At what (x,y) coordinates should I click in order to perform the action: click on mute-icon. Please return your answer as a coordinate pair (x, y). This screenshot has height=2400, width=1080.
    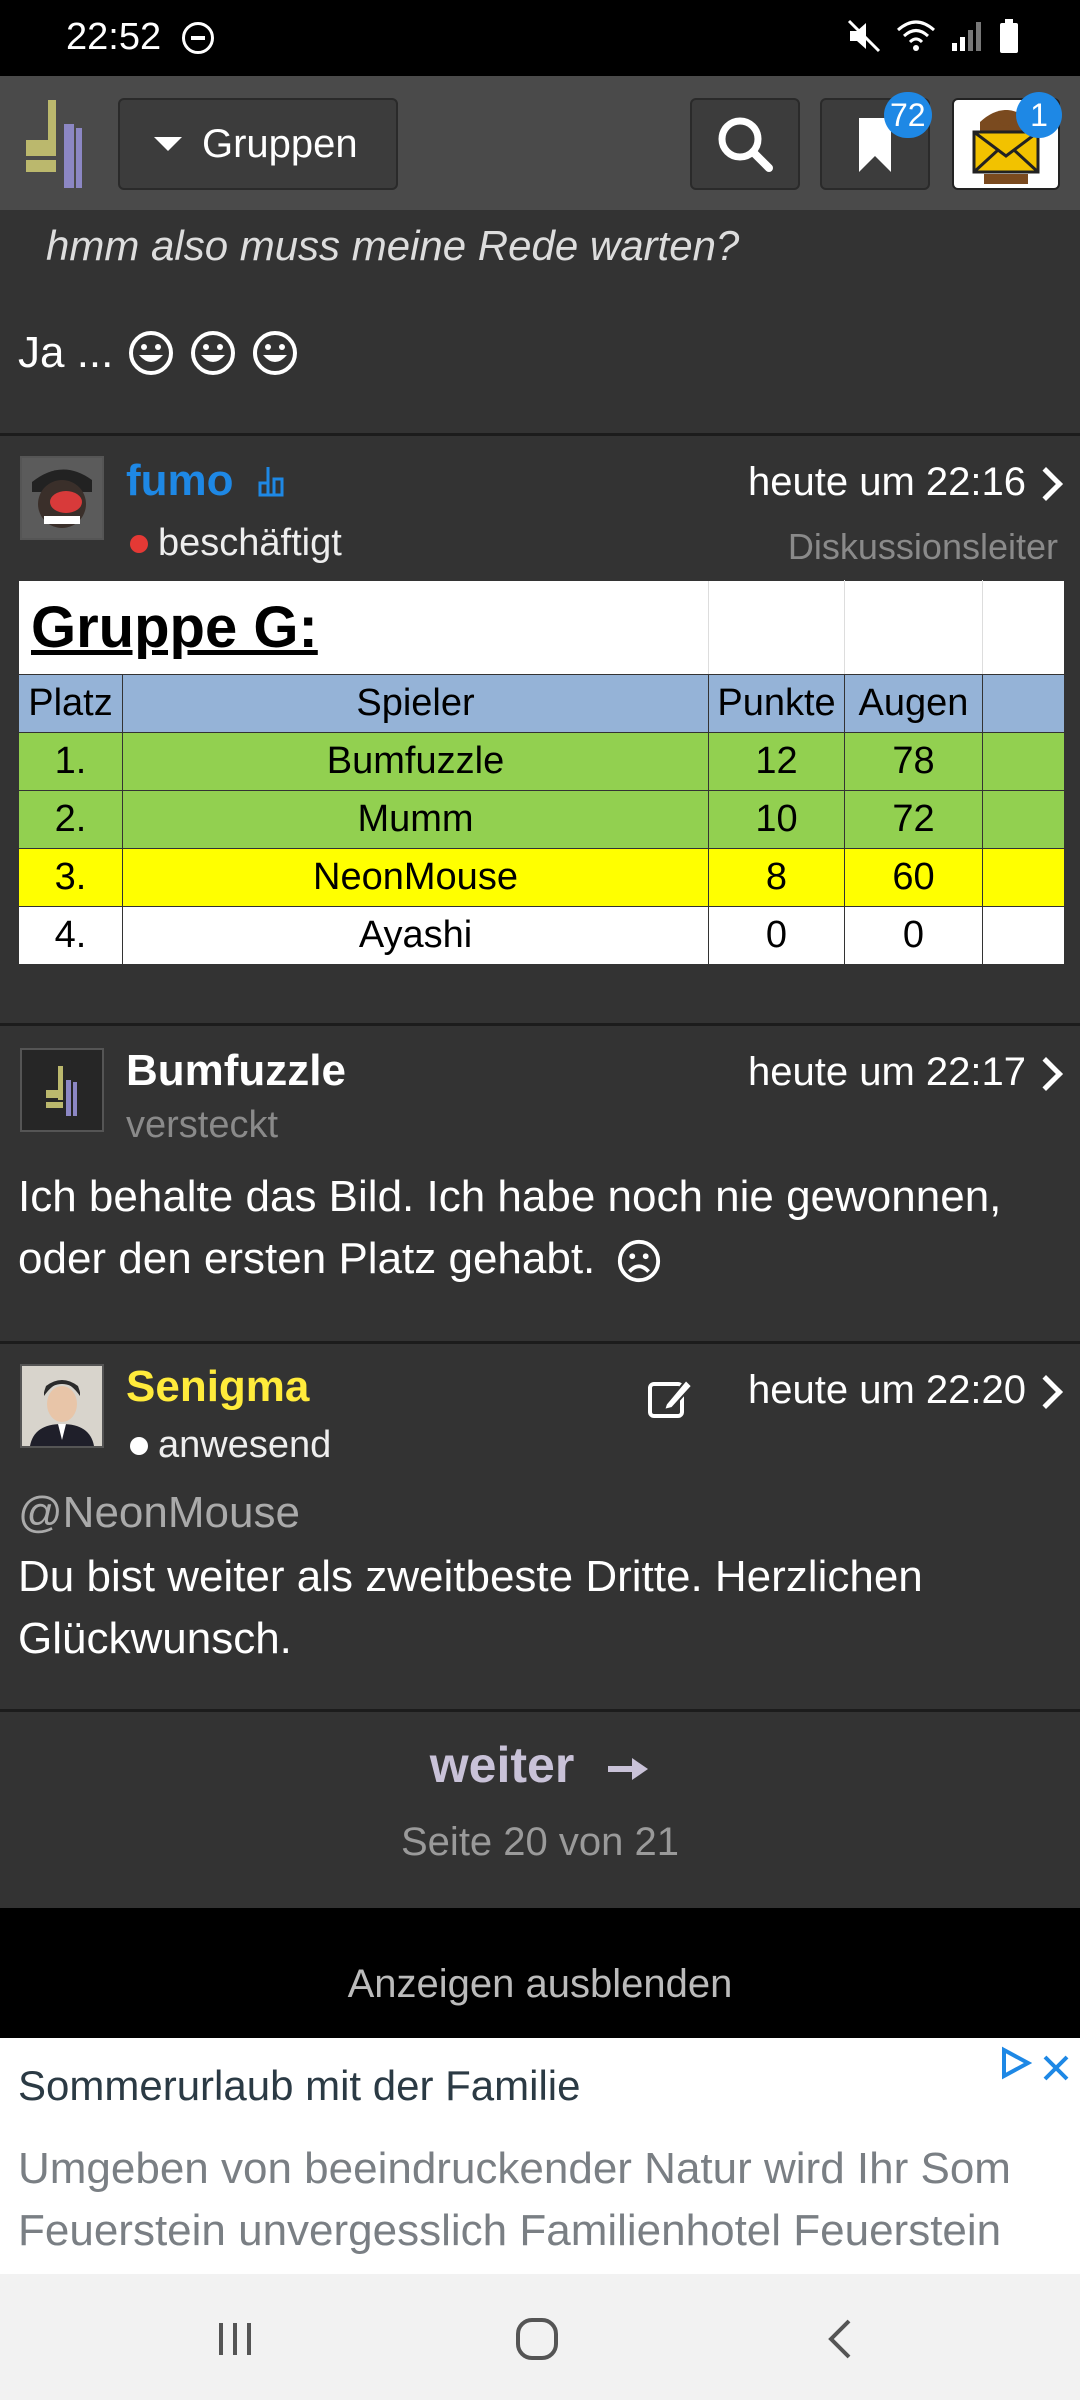
    Looking at the image, I should click on (864, 36).